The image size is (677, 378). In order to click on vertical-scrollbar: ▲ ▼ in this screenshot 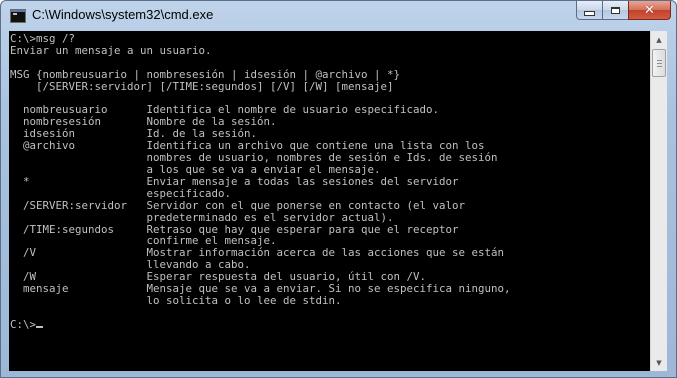, I will do `click(658, 201)`.